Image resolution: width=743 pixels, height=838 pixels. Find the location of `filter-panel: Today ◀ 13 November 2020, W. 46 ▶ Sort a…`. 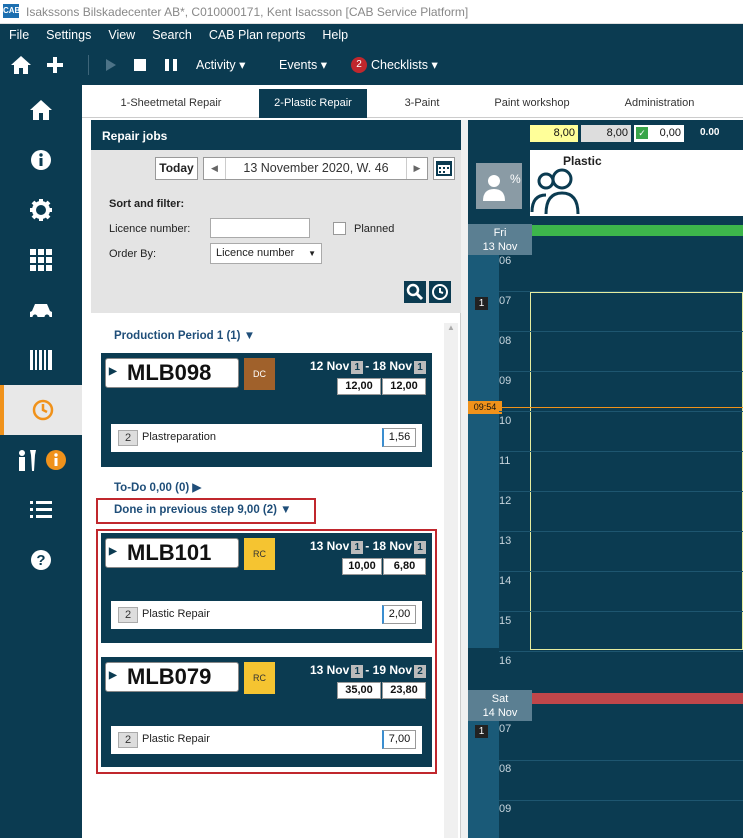

filter-panel: Today ◀ 13 November 2020, W. 46 ▶ Sort a… is located at coordinates (276, 231).